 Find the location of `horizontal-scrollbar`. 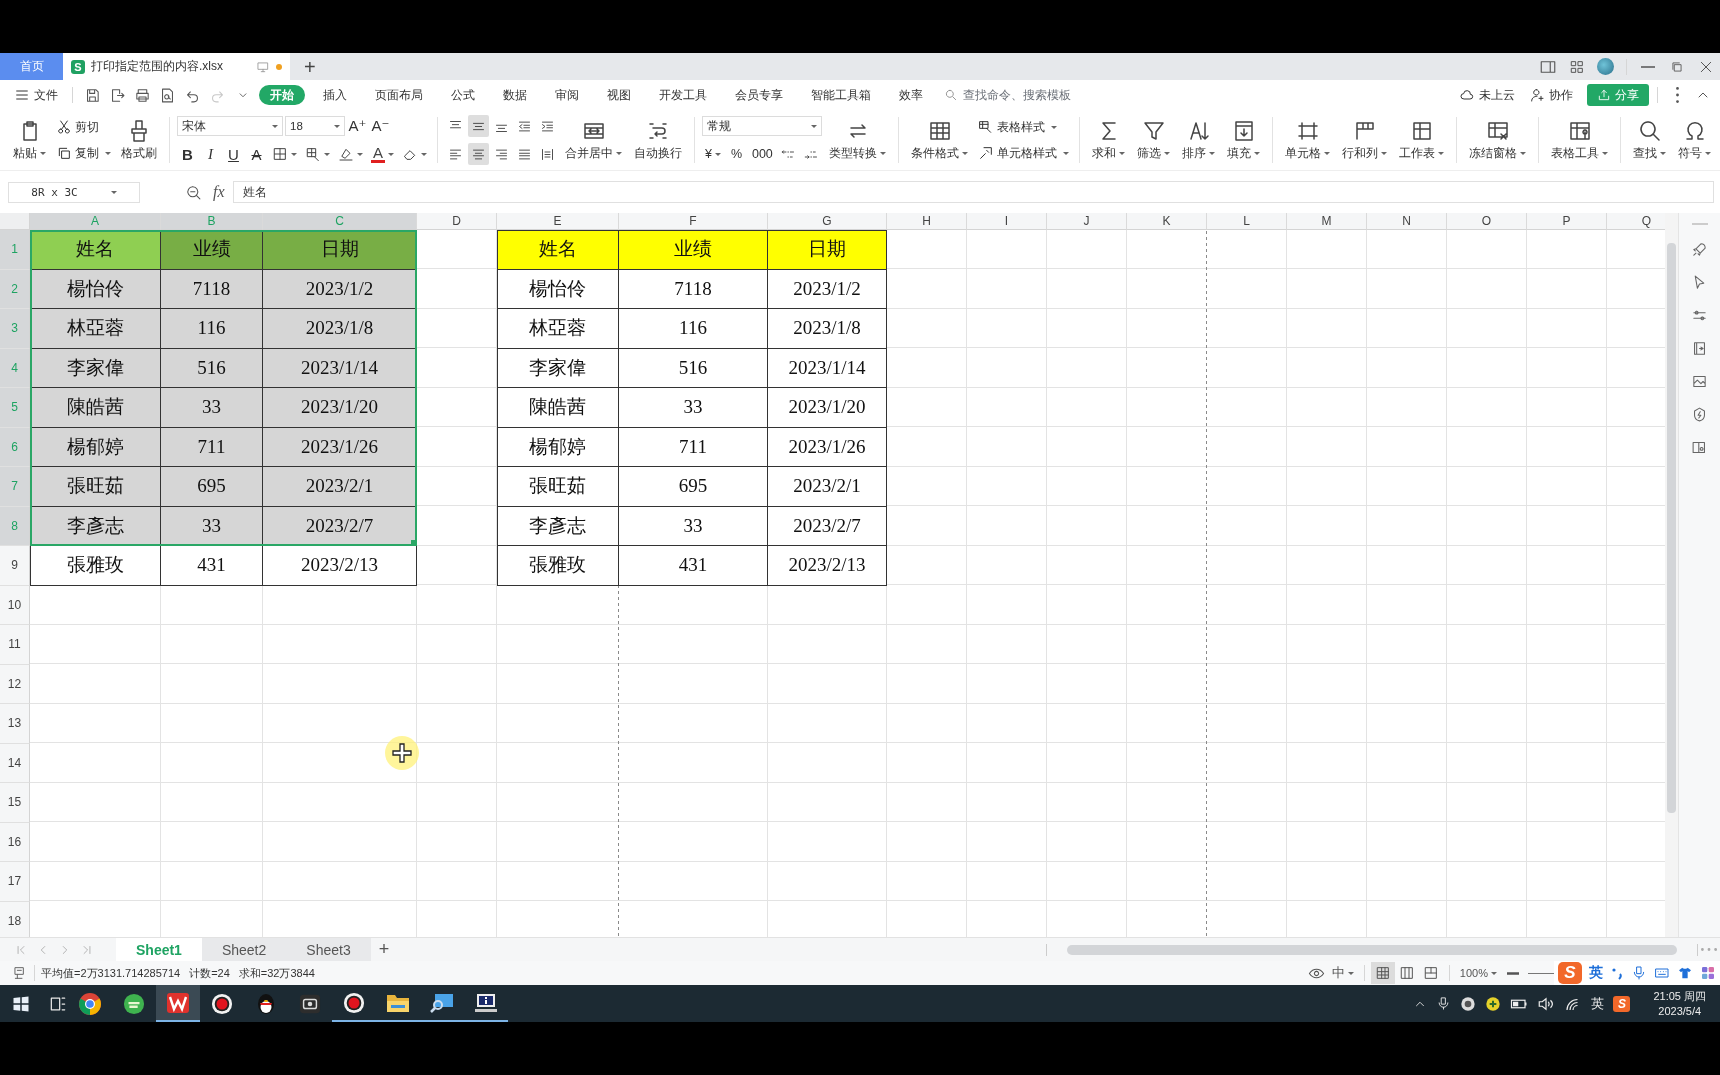

horizontal-scrollbar is located at coordinates (1372, 949).